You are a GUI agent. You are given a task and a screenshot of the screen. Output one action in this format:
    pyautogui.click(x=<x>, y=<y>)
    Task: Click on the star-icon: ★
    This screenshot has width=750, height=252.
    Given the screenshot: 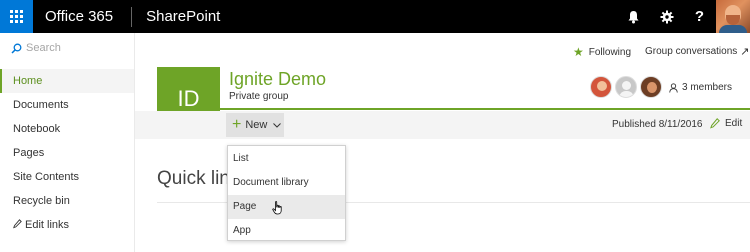 What is the action you would take?
    pyautogui.click(x=578, y=52)
    